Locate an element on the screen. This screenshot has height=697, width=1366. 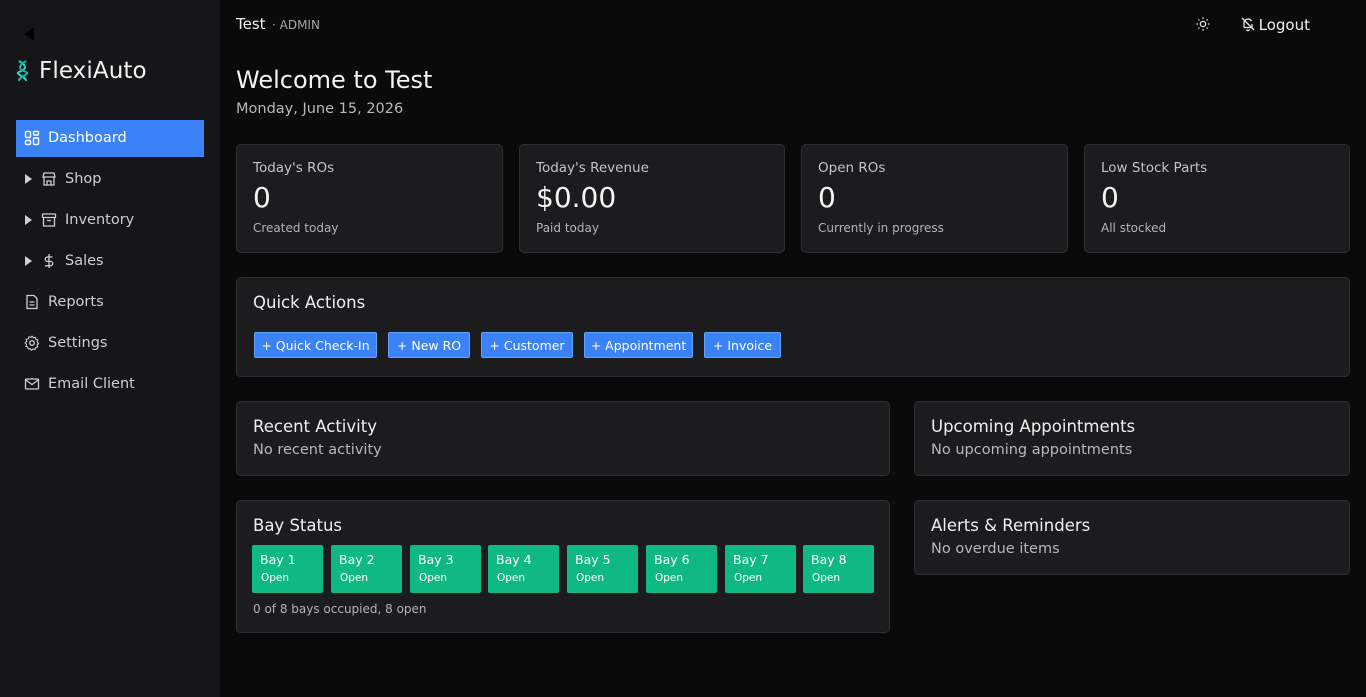
bay-name: Bay 8 is located at coordinates (829, 559).